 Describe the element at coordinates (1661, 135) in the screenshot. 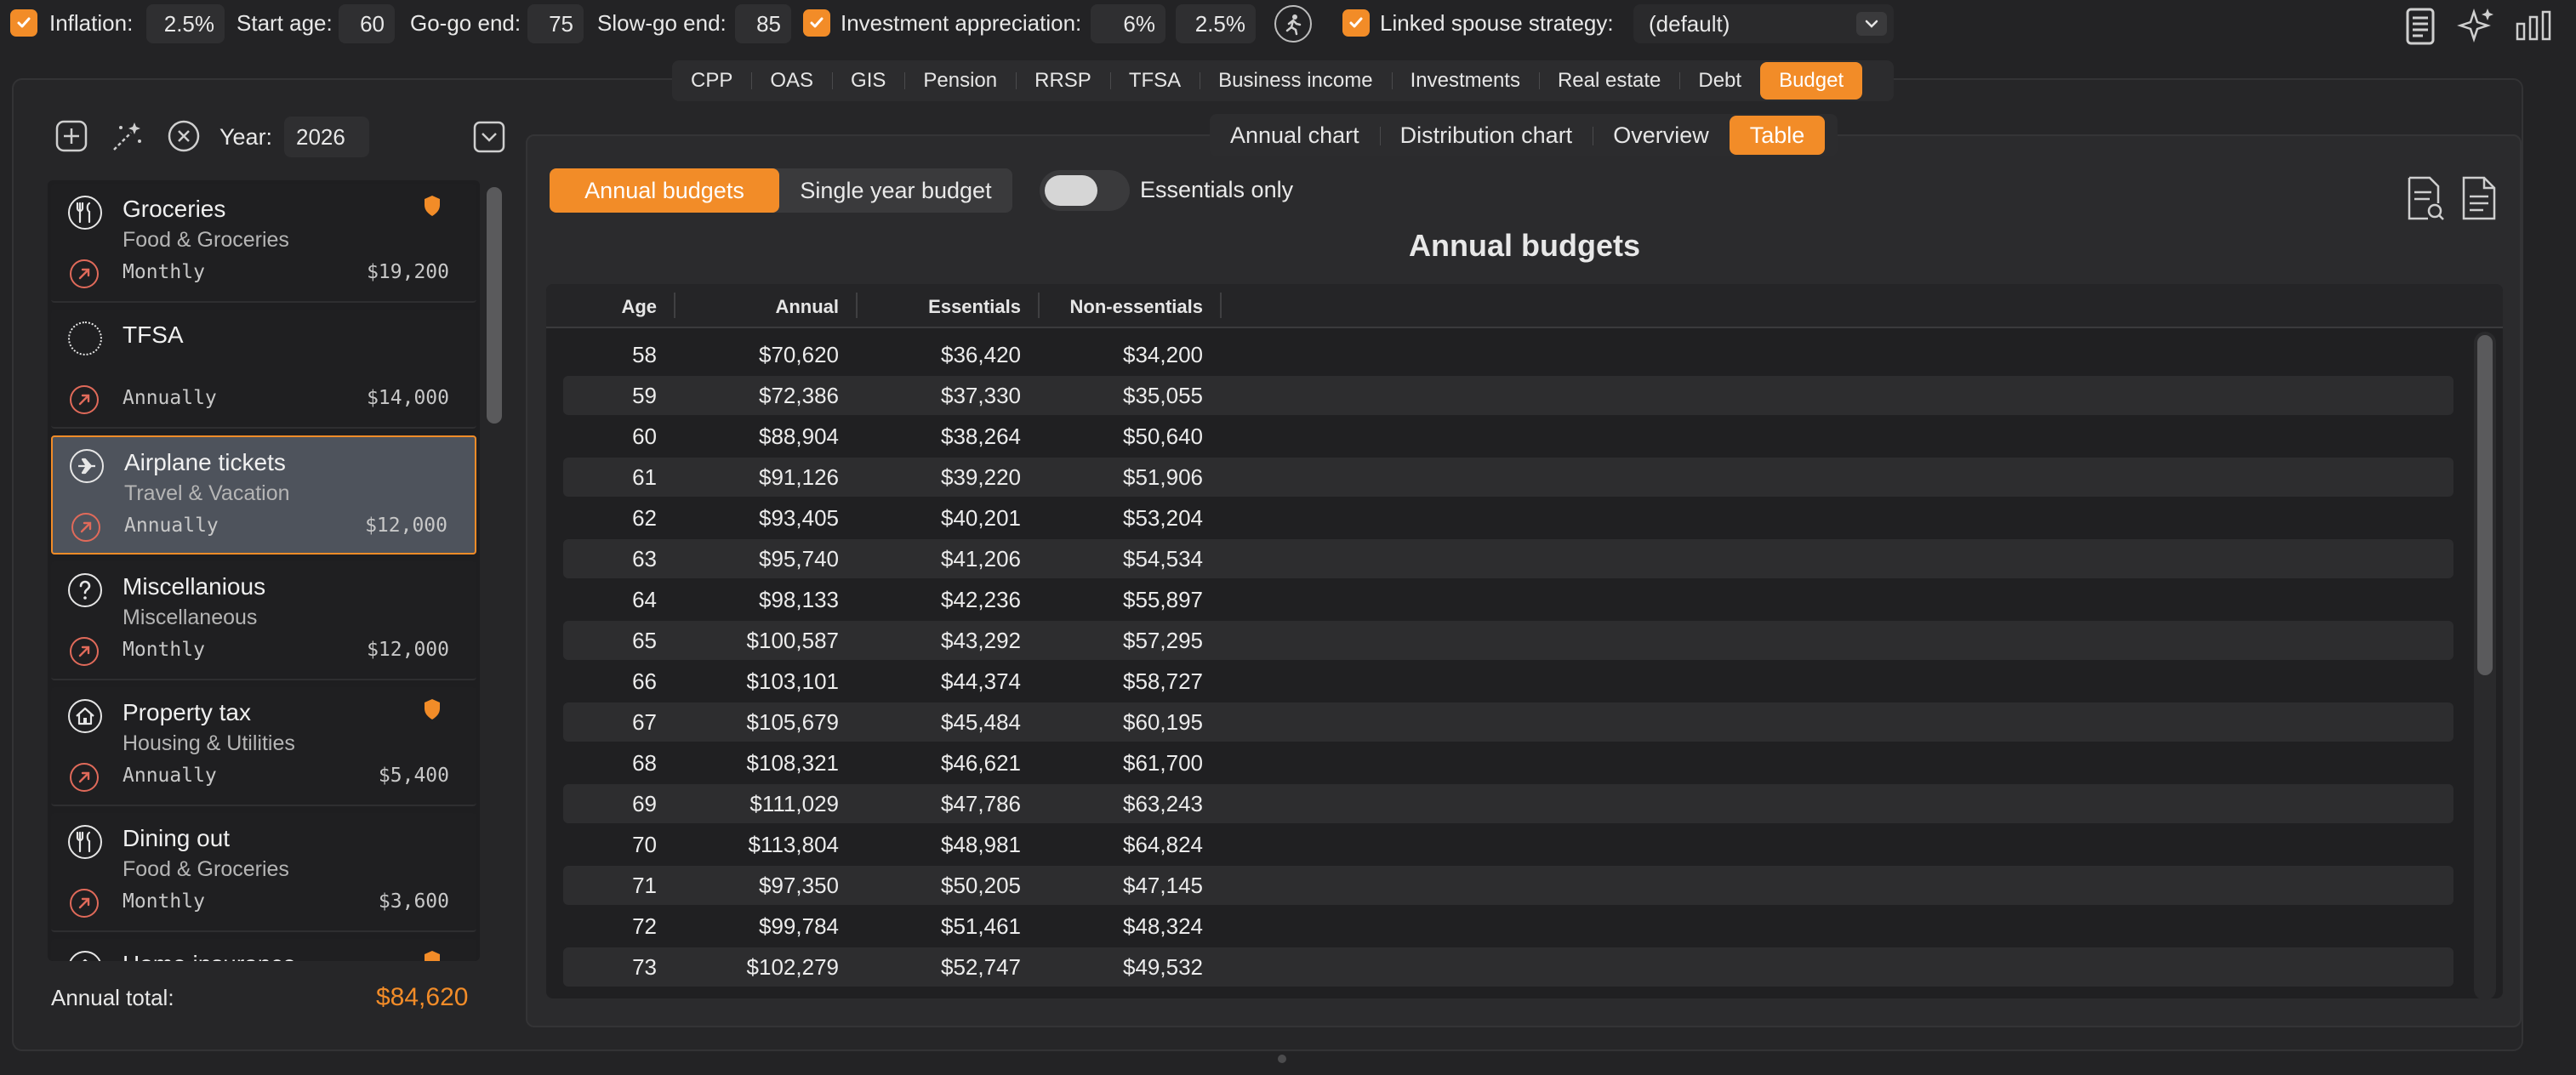

I see `view-tab-overview: Overview` at that location.